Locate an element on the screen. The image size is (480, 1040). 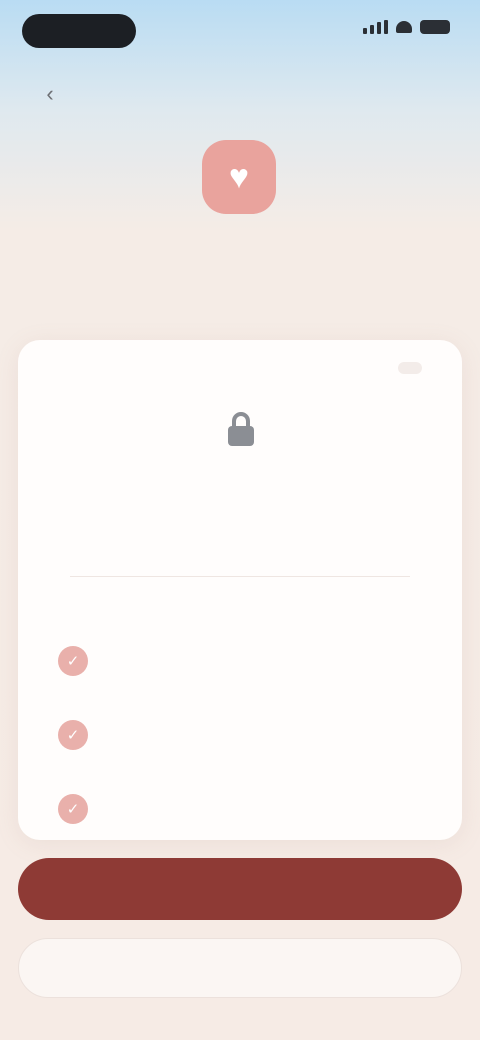
card-badge is located at coordinates (410, 368).